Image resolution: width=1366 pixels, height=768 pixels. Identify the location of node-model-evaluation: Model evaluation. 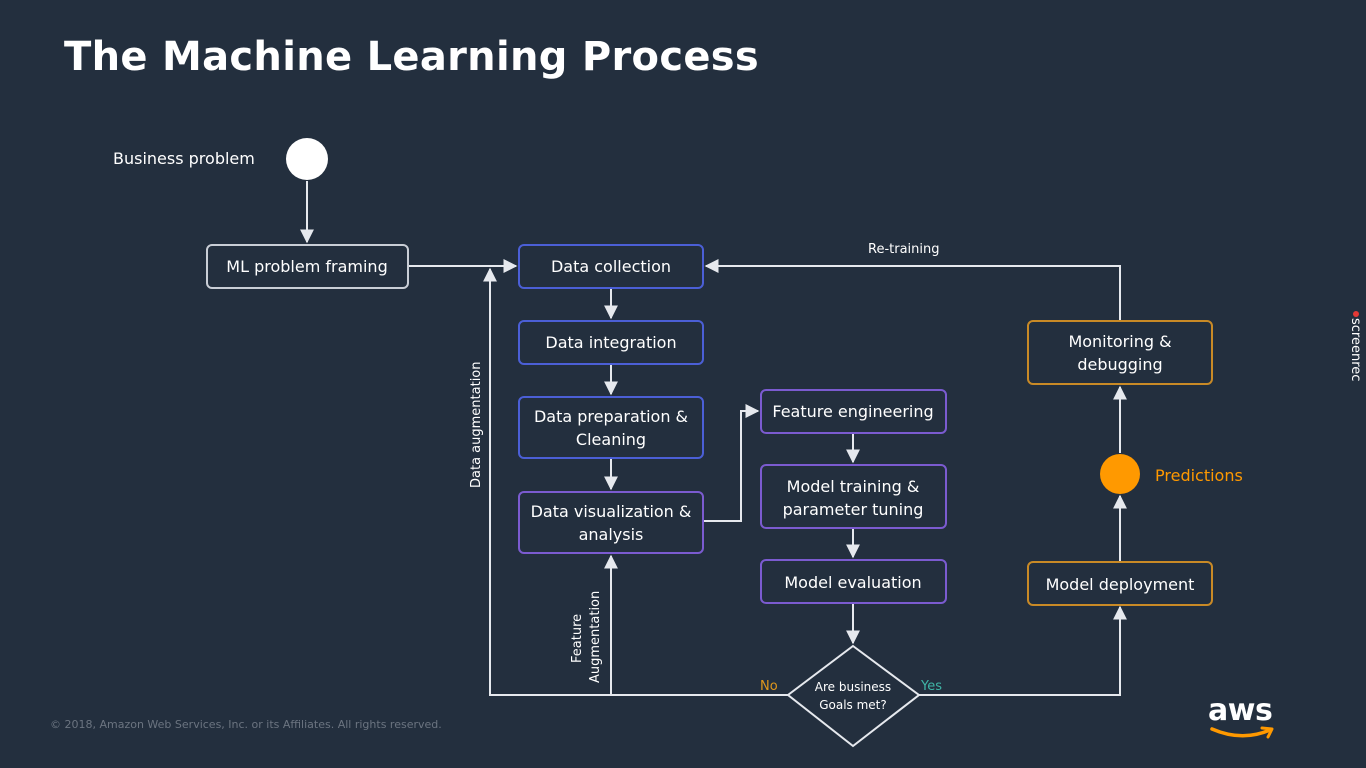
(853, 581).